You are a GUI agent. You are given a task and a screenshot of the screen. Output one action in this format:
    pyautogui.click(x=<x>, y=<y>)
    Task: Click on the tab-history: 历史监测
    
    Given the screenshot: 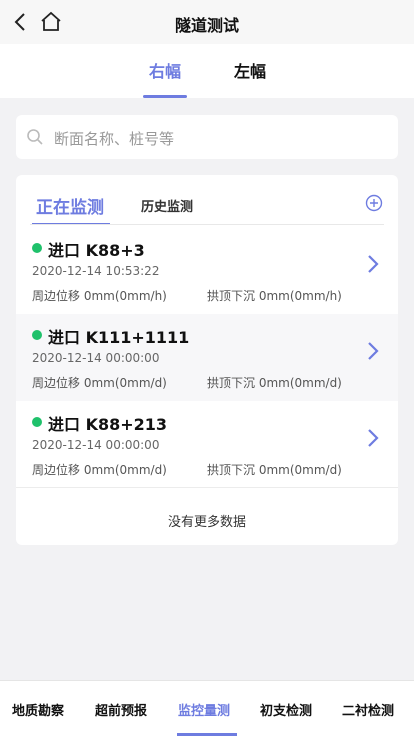 What is the action you would take?
    pyautogui.click(x=167, y=205)
    